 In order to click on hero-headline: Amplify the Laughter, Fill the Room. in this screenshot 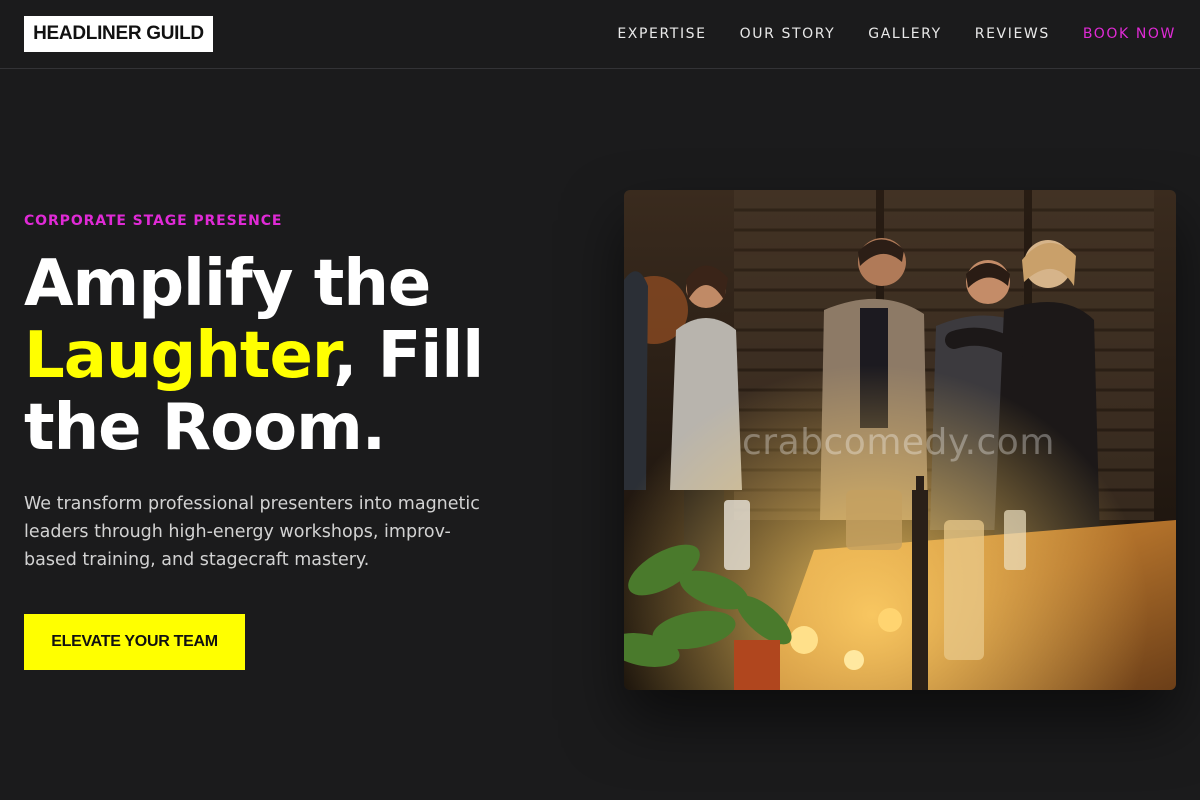, I will do `click(304, 356)`.